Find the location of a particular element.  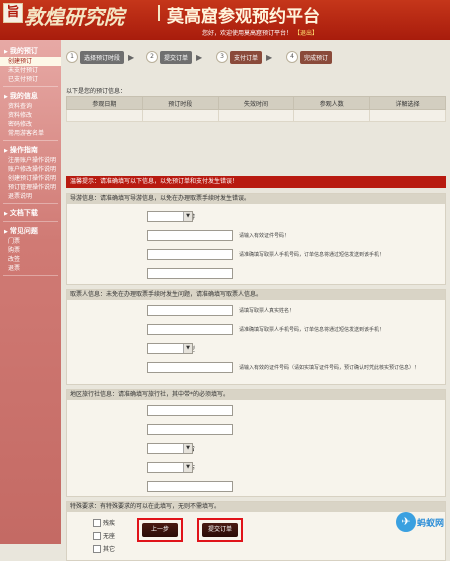

sidebar-item: 常用游客名单 is located at coordinates (30, 133).